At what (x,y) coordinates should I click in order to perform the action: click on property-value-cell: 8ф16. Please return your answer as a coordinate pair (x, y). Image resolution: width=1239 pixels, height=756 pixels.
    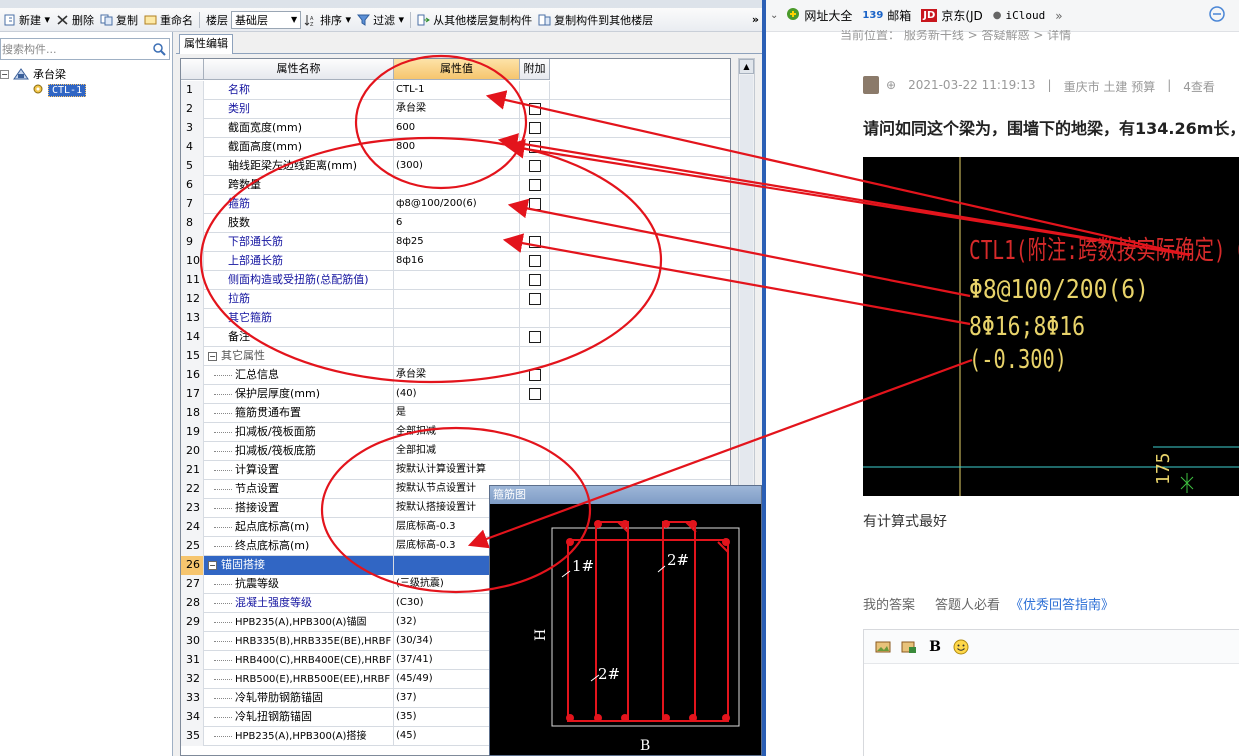
    Looking at the image, I should click on (457, 261).